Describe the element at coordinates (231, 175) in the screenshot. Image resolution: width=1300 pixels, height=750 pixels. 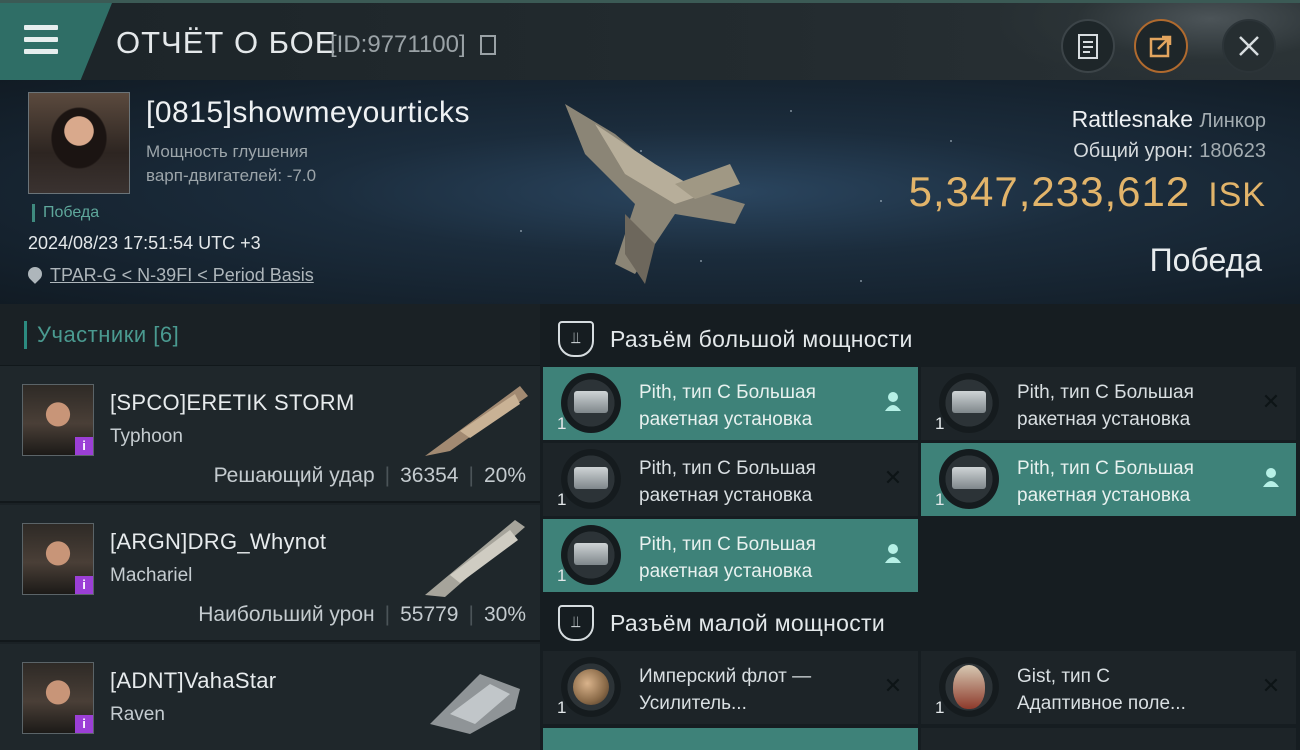
I see `victim-stat-line2: варп-двигателей: -7.0` at that location.